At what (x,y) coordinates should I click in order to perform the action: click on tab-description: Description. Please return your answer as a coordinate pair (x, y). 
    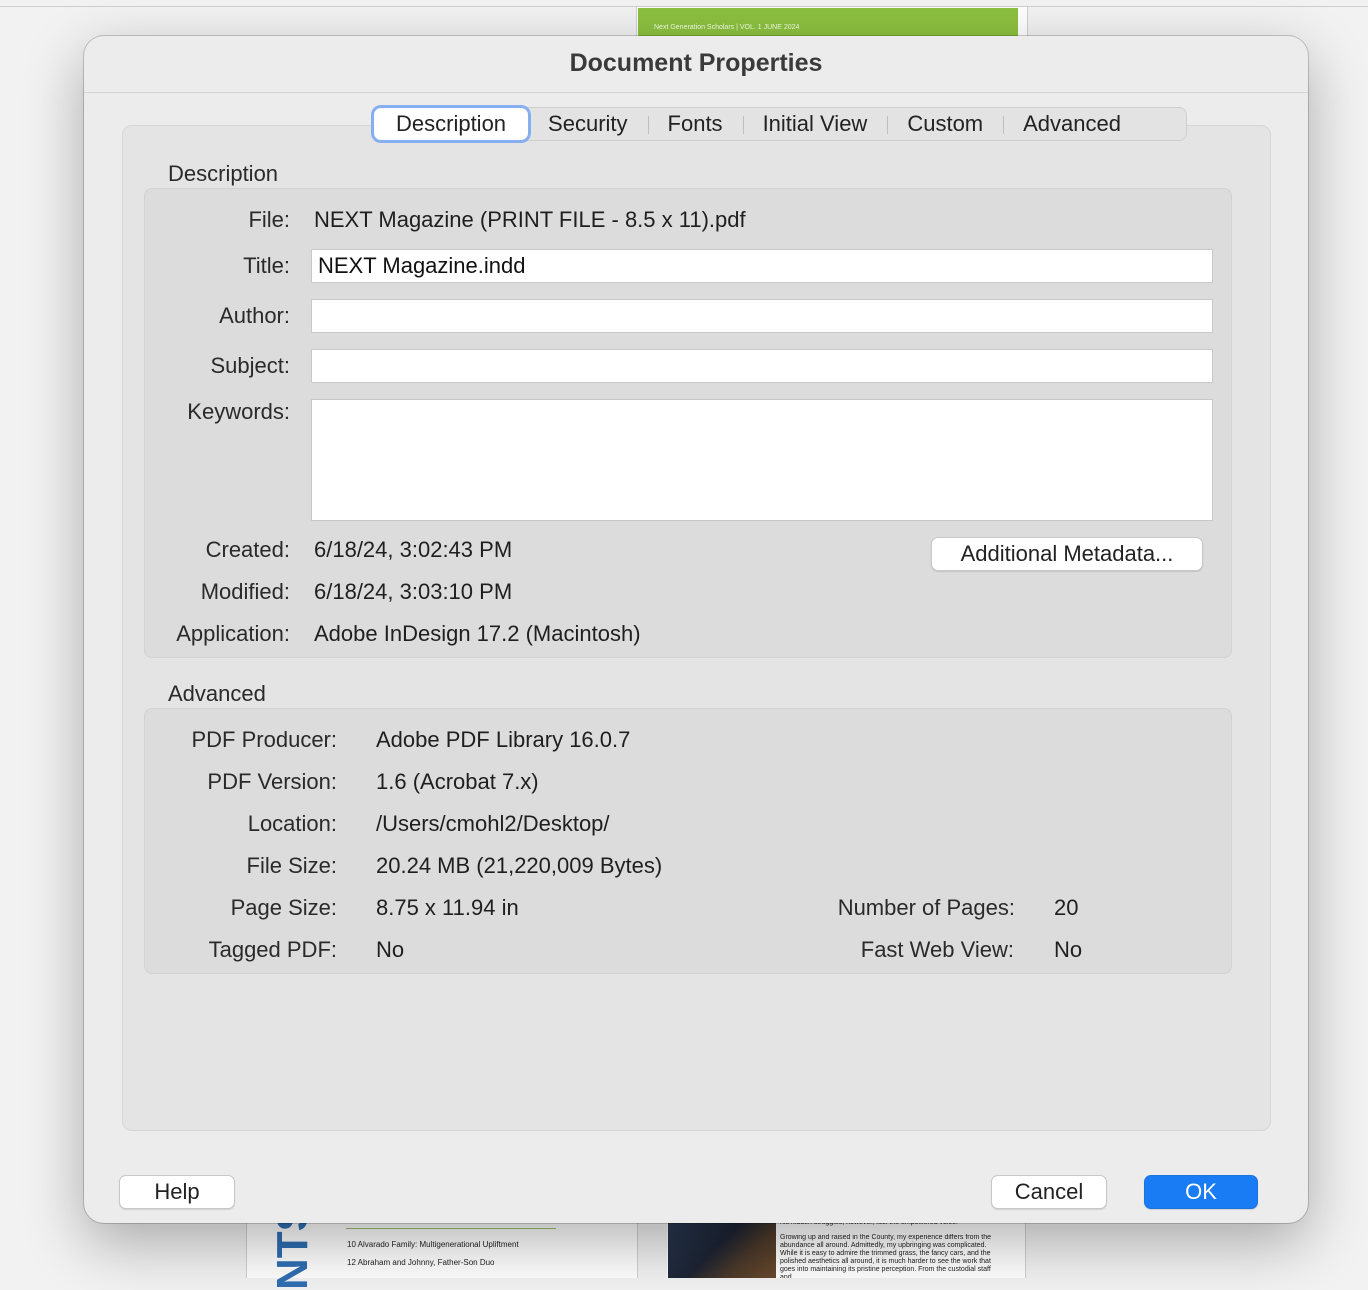
    Looking at the image, I should click on (451, 124).